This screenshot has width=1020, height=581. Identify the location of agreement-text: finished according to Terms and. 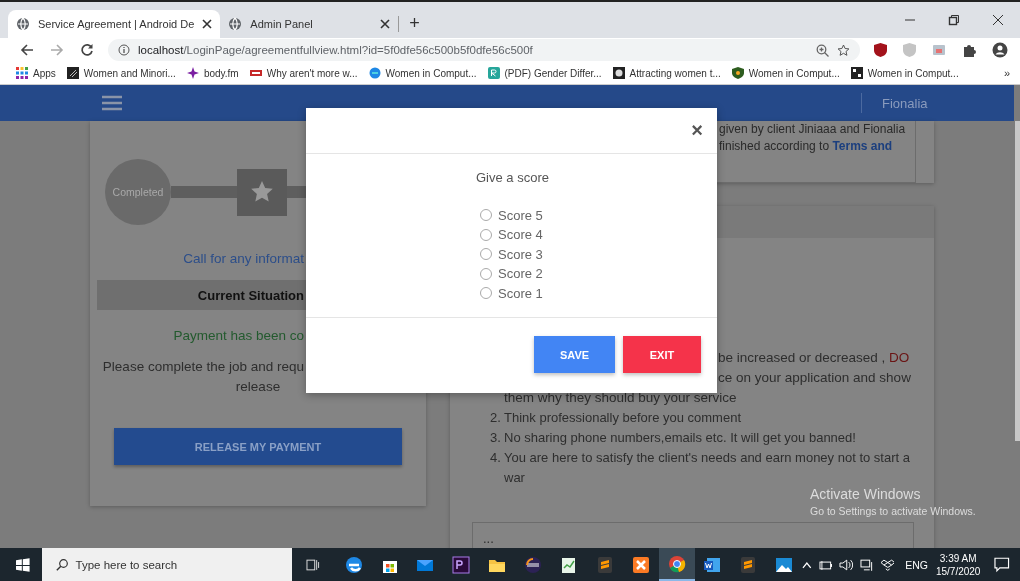
(806, 146).